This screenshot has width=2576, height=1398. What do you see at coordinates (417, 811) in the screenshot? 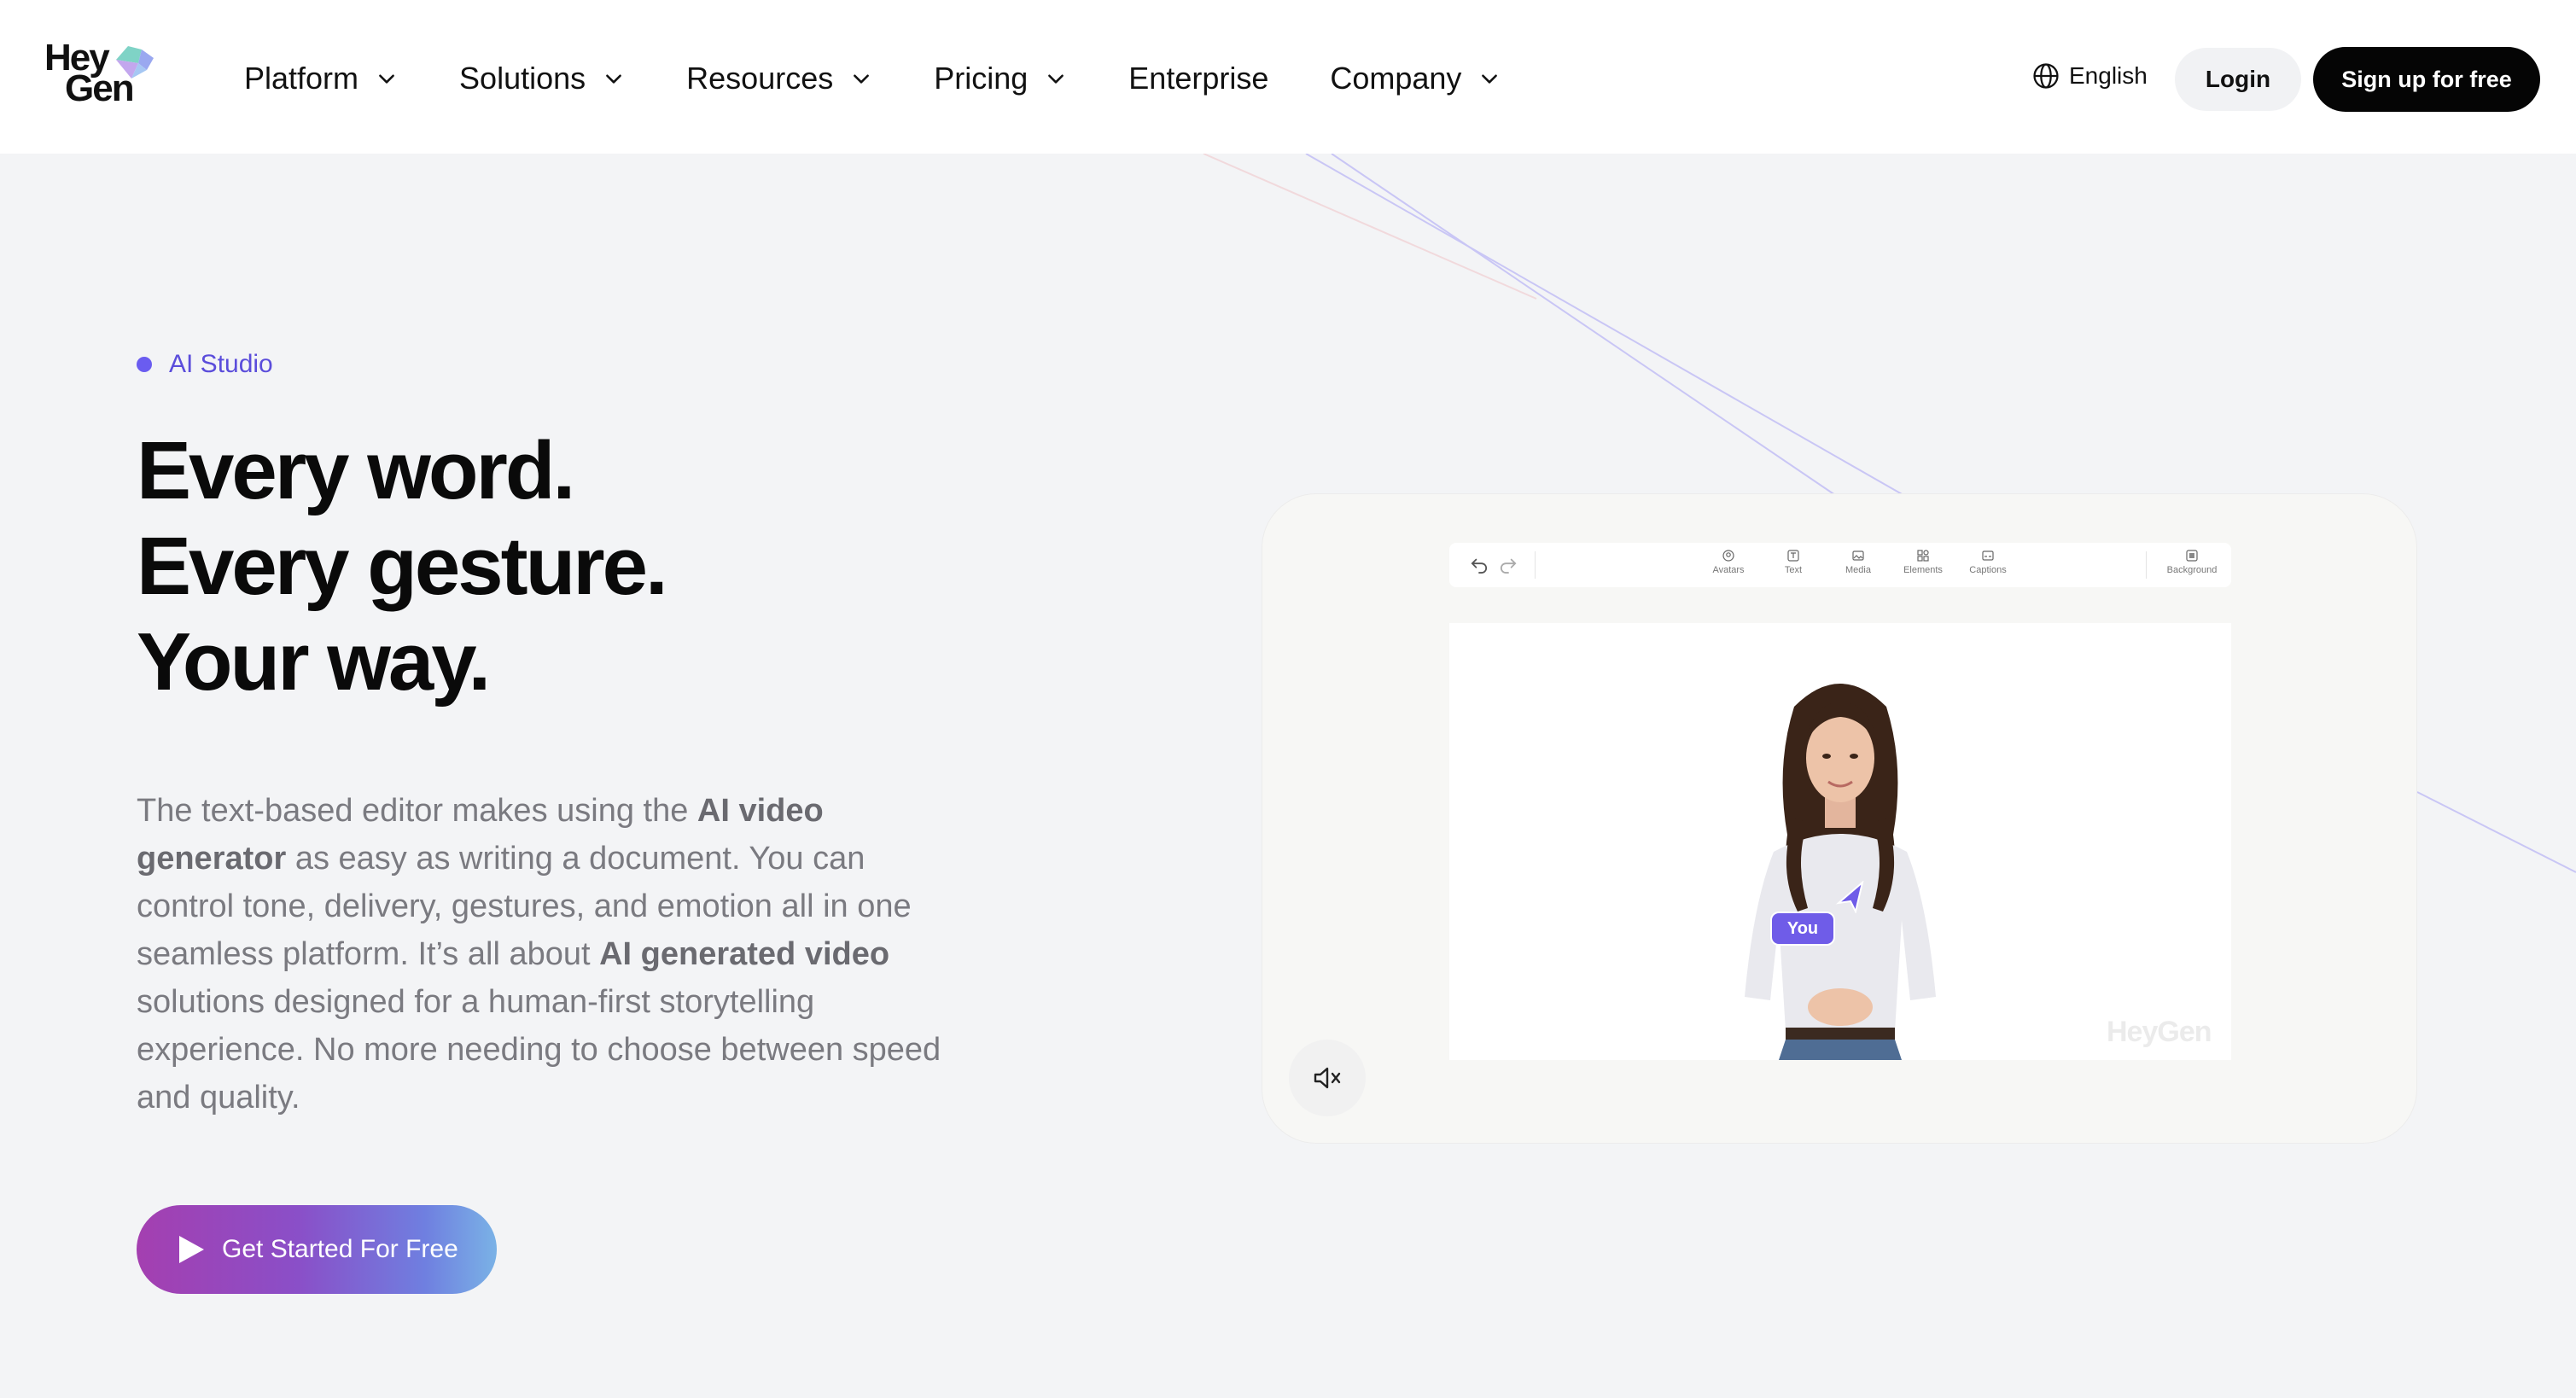
I see `description-part-1: The text-based editor makes using the` at bounding box center [417, 811].